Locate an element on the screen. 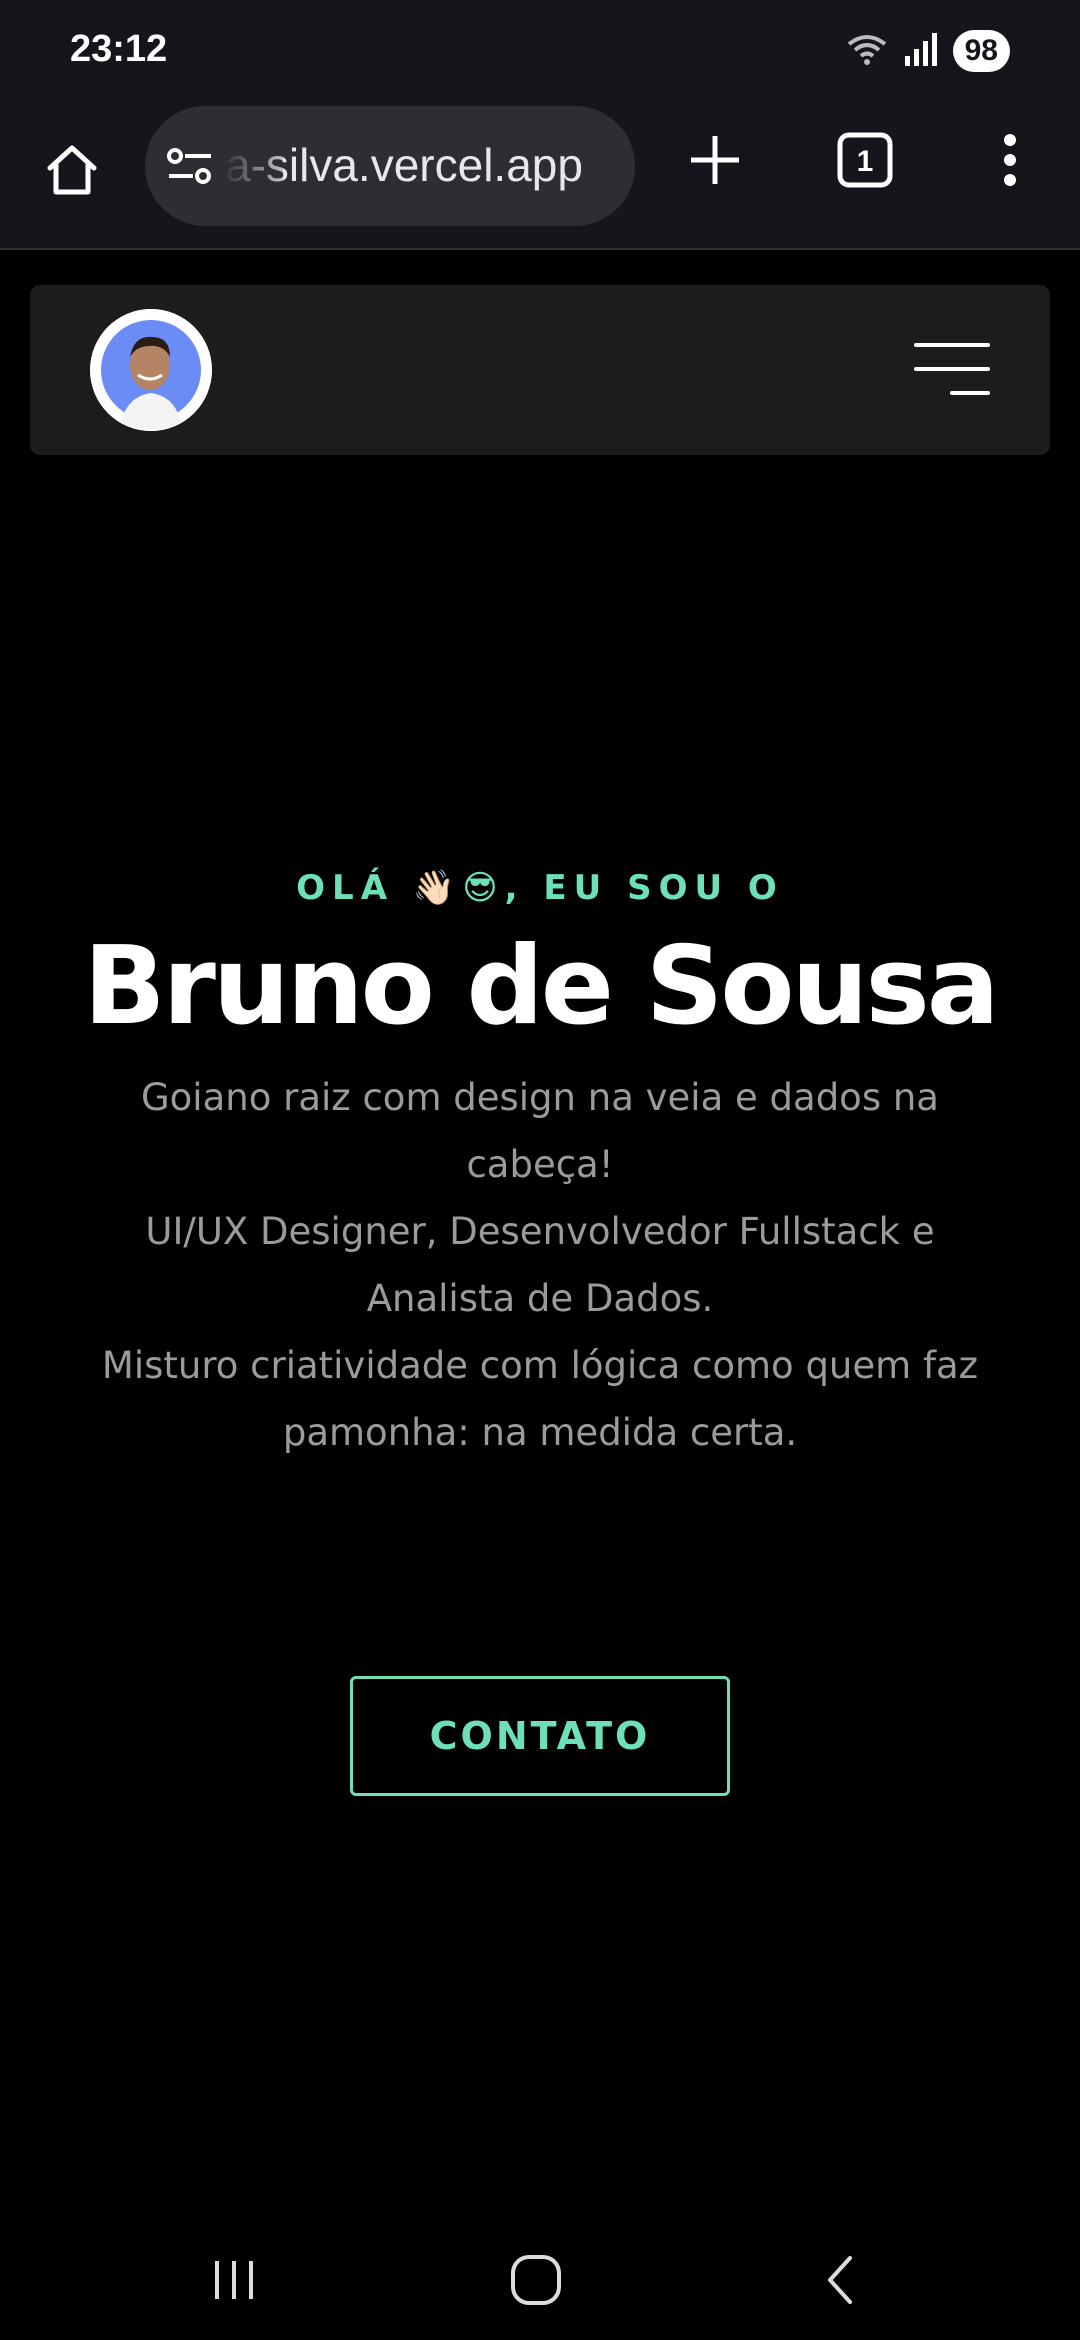 The image size is (1080, 2340). bio-line: Analista de Dados. is located at coordinates (540, 1298).